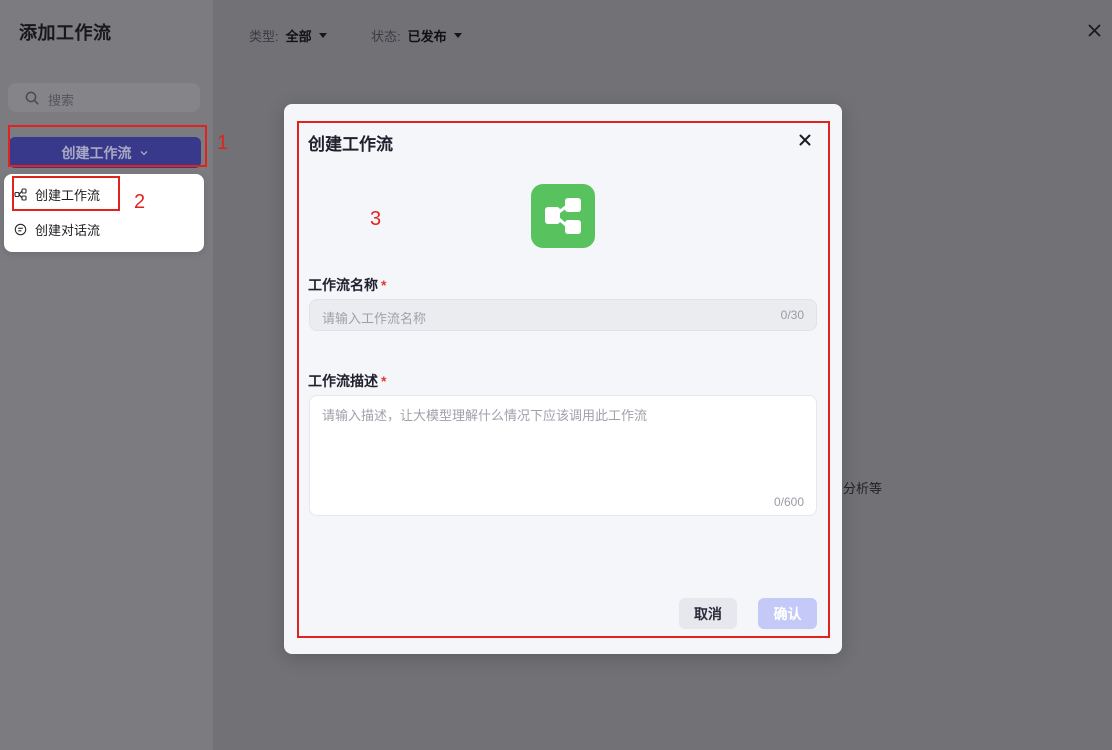 This screenshot has height=750, width=1112. What do you see at coordinates (61, 100) in the screenshot?
I see `search-placeholder: 搜索` at bounding box center [61, 100].